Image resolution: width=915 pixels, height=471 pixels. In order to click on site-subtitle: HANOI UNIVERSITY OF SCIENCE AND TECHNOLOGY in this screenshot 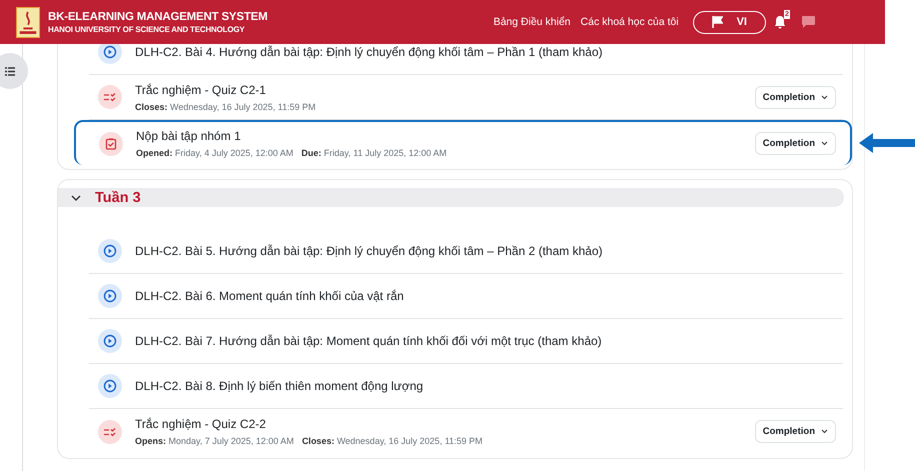, I will do `click(147, 29)`.